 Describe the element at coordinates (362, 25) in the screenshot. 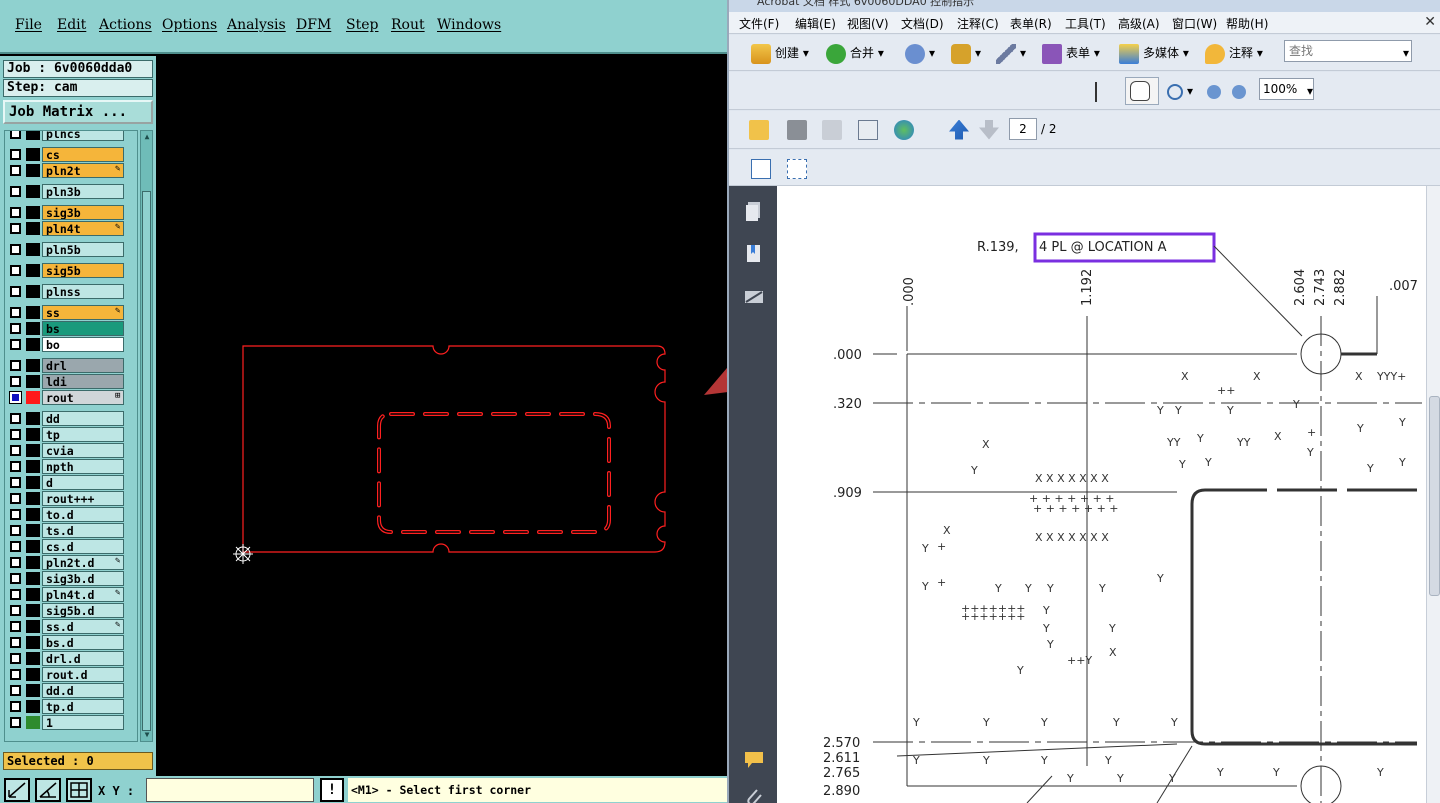

I see `menu-step: Step` at that location.